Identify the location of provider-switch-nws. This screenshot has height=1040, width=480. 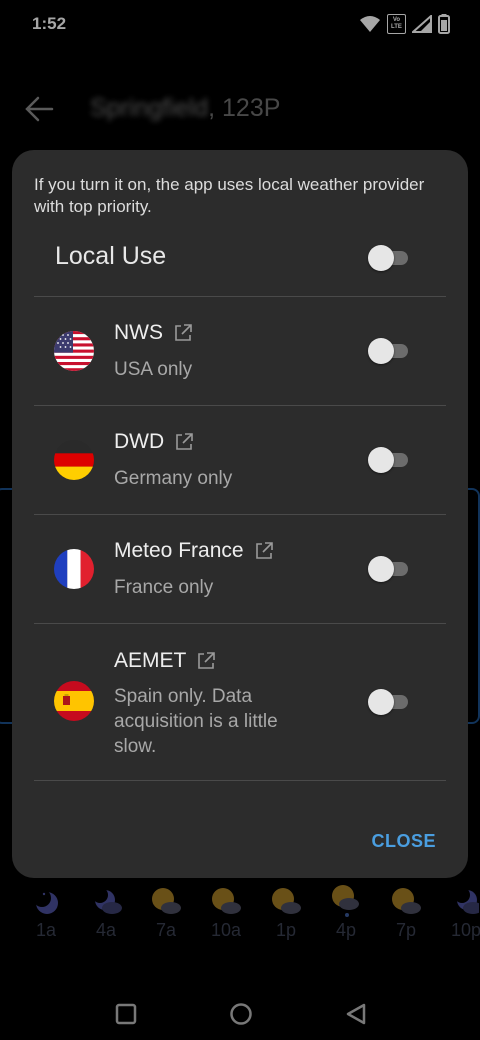
(390, 351).